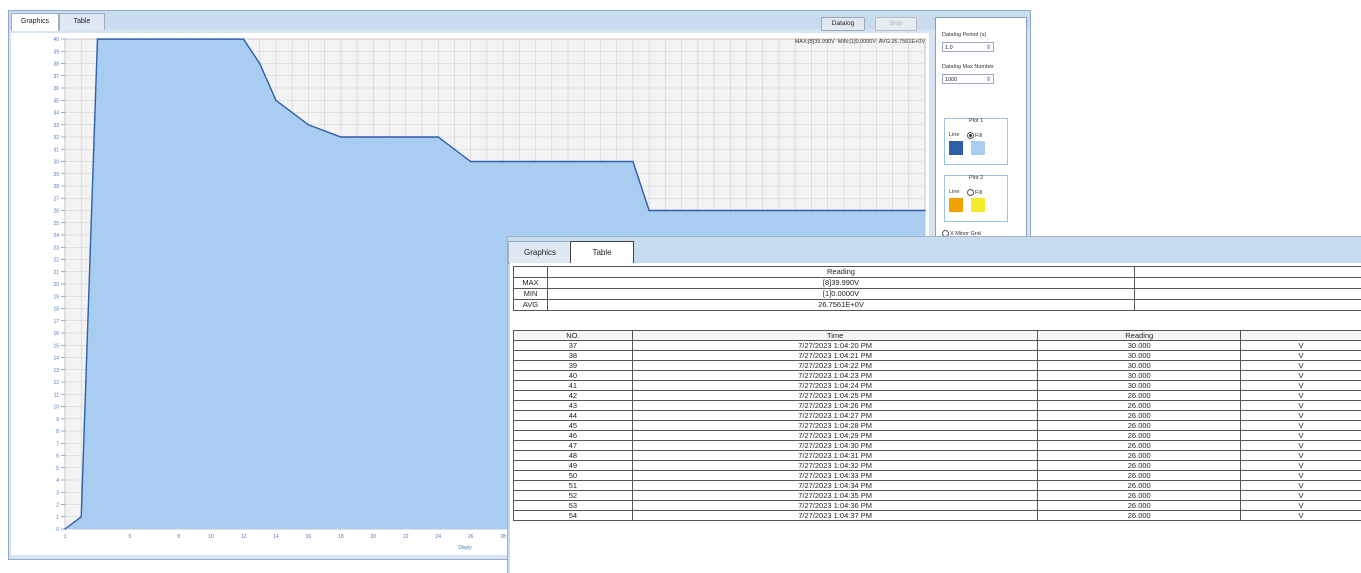 The width and height of the screenshot is (1361, 573). Describe the element at coordinates (937, 346) in the screenshot. I see `table-row: 377/27/2023 1:04:20 PM30.000V` at that location.